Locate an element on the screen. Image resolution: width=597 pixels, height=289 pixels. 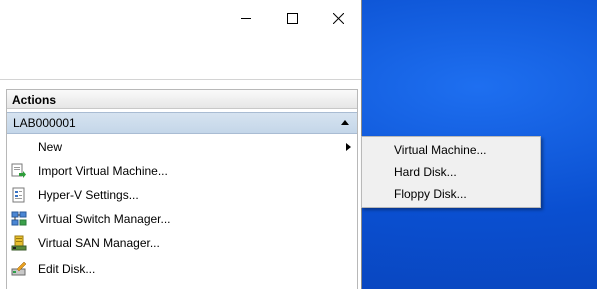
minimize-button is located at coordinates (246, 18).